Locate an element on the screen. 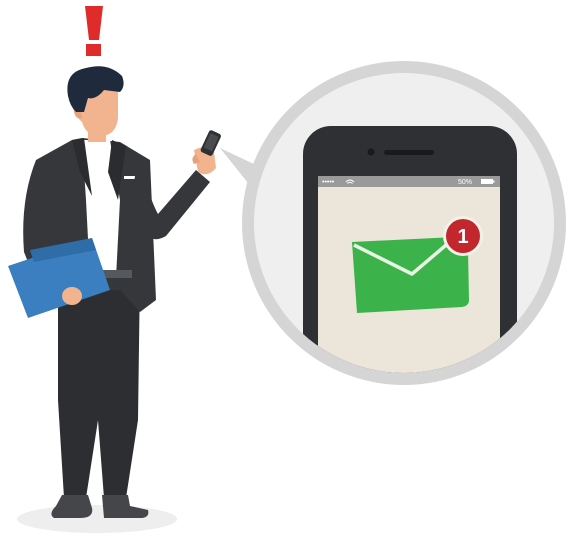  battery-icon is located at coordinates (488, 181).